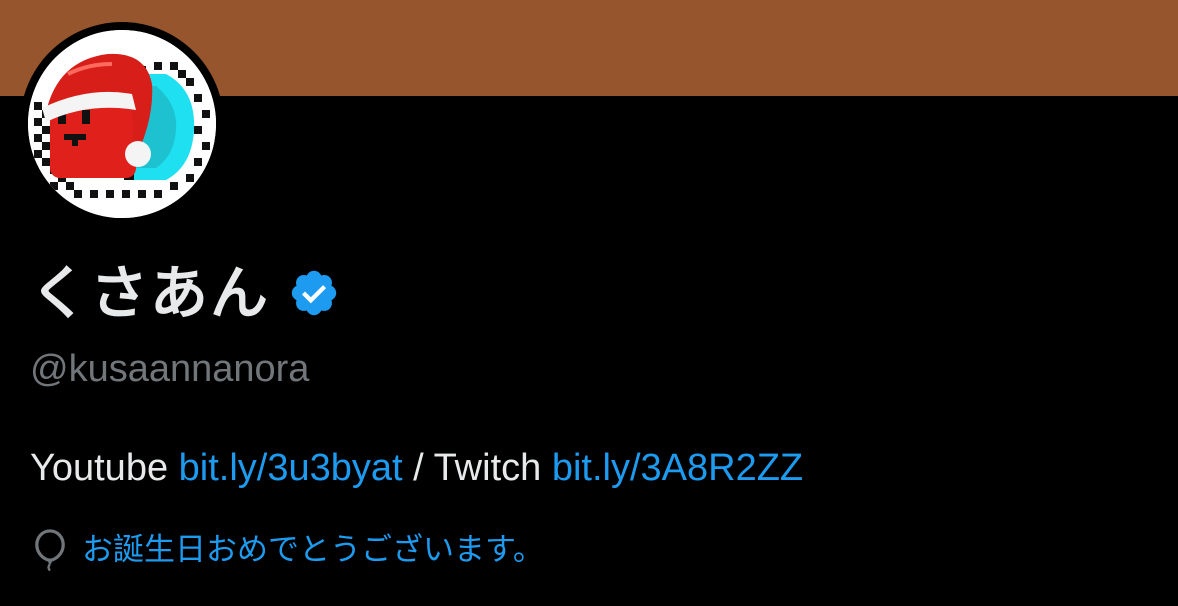  I want to click on bio-youtube-label: Youtube, so click(104, 468).